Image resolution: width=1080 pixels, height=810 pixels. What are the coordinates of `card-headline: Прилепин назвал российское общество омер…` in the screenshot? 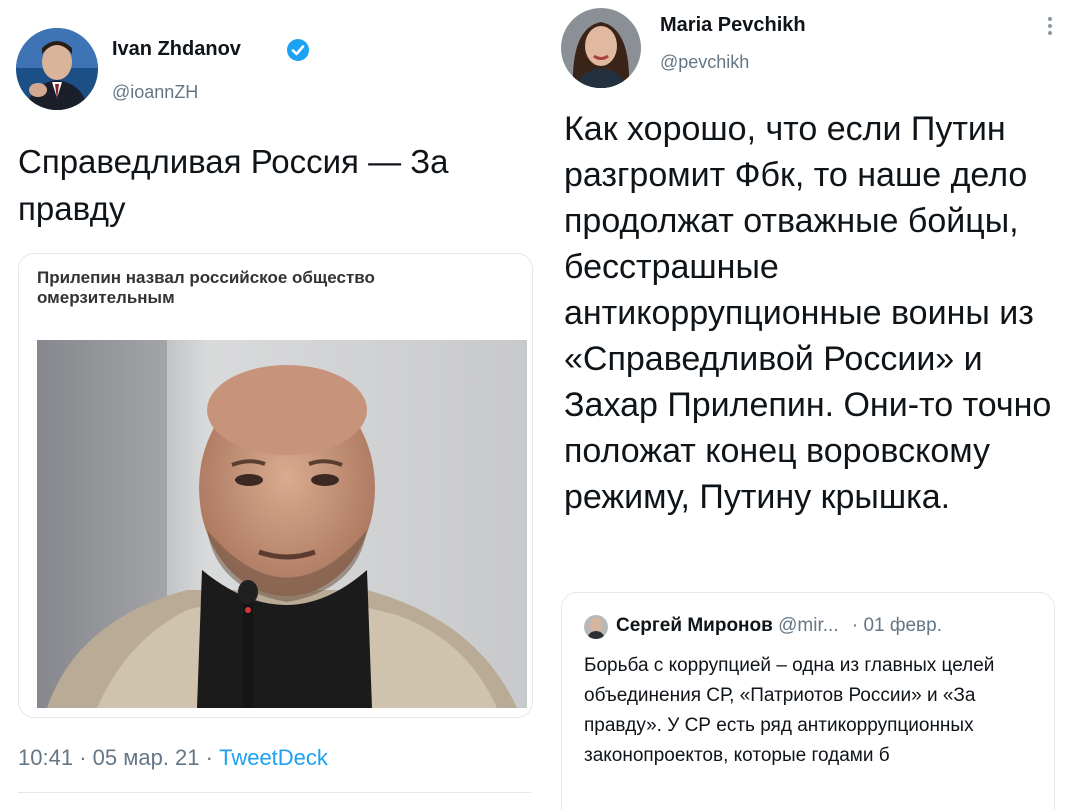 It's located at (206, 287).